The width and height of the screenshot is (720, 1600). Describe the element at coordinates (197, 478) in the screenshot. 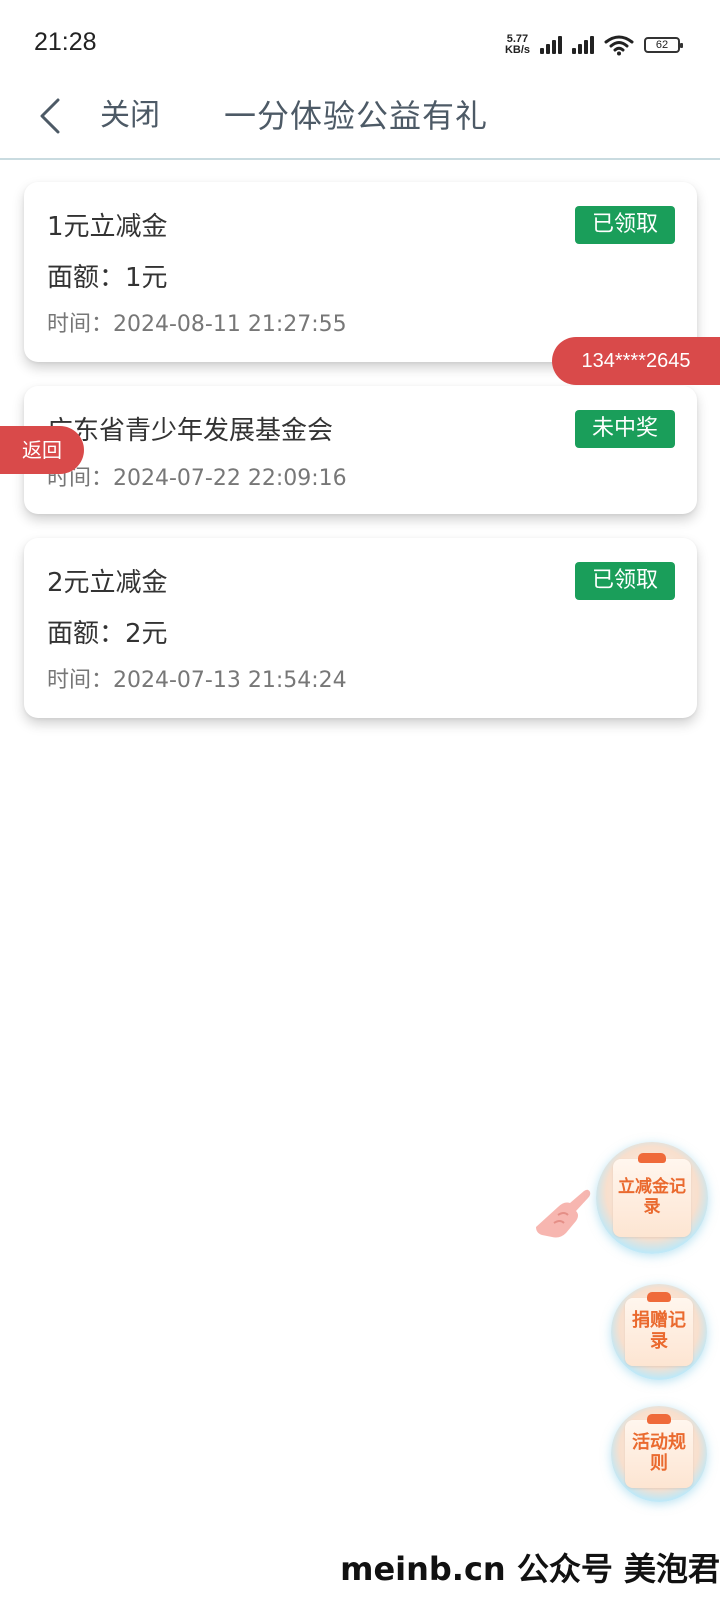

I see `record-time: 时间：2024-07-22 22:09:16` at that location.